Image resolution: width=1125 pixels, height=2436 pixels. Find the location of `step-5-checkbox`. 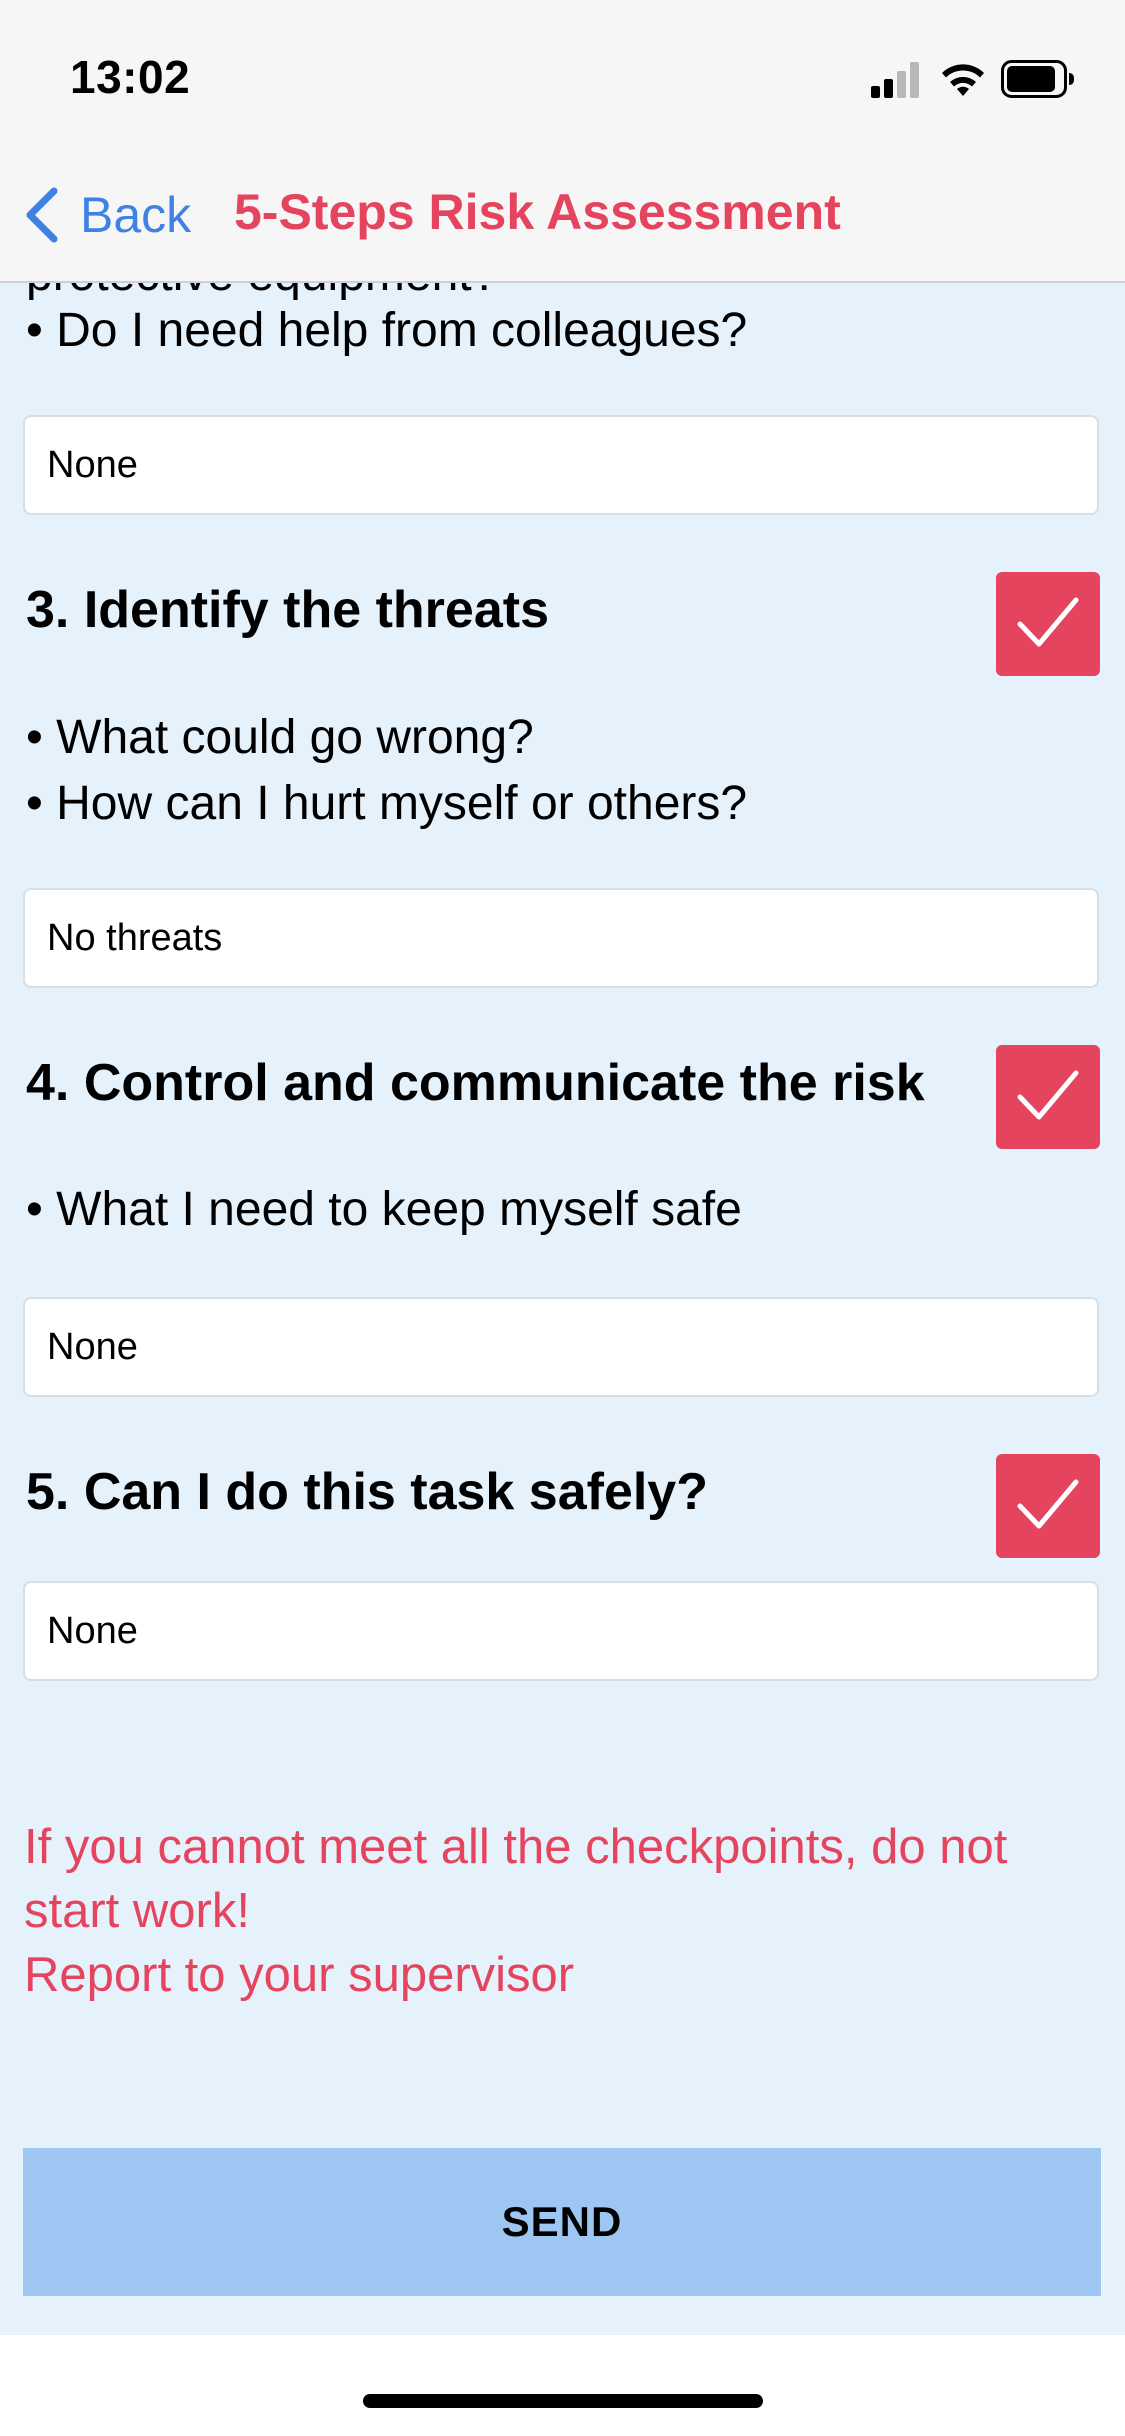

step-5-checkbox is located at coordinates (1048, 1506).